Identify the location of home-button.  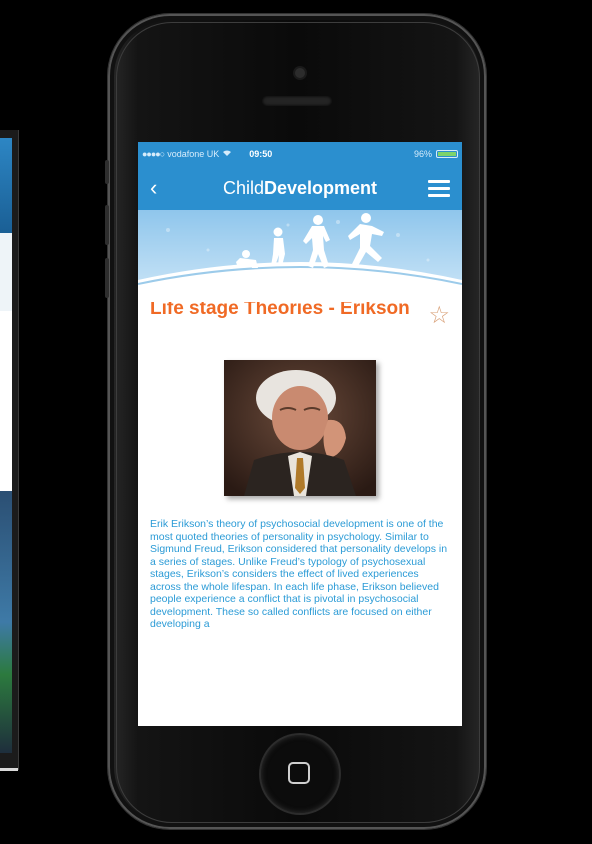
(300, 774).